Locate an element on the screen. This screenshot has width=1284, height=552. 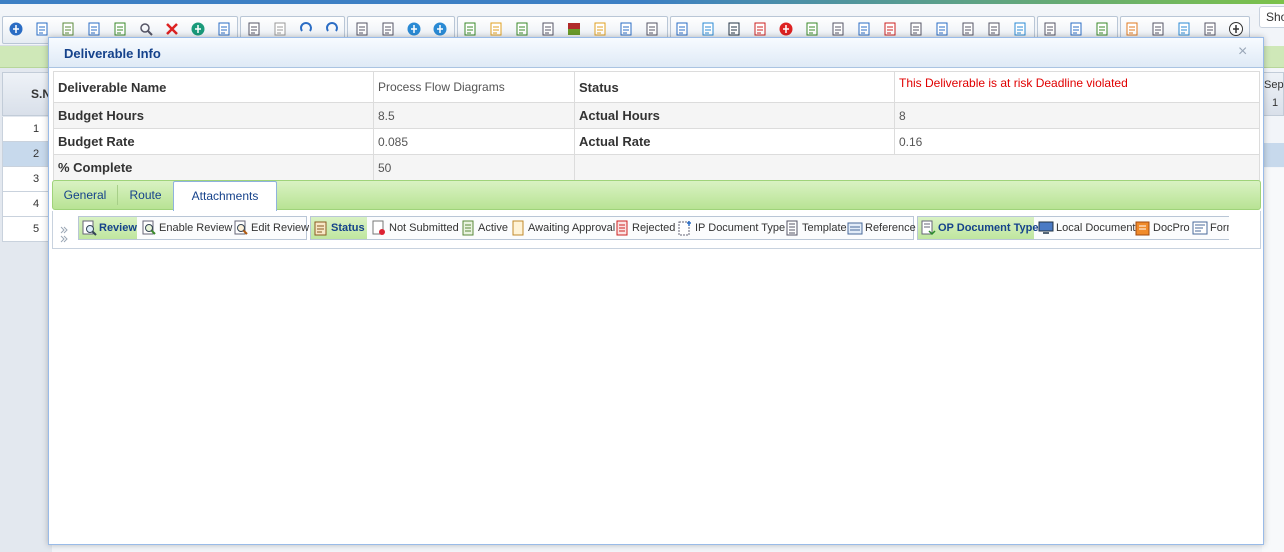
refresh-icon is located at coordinates (198, 29).